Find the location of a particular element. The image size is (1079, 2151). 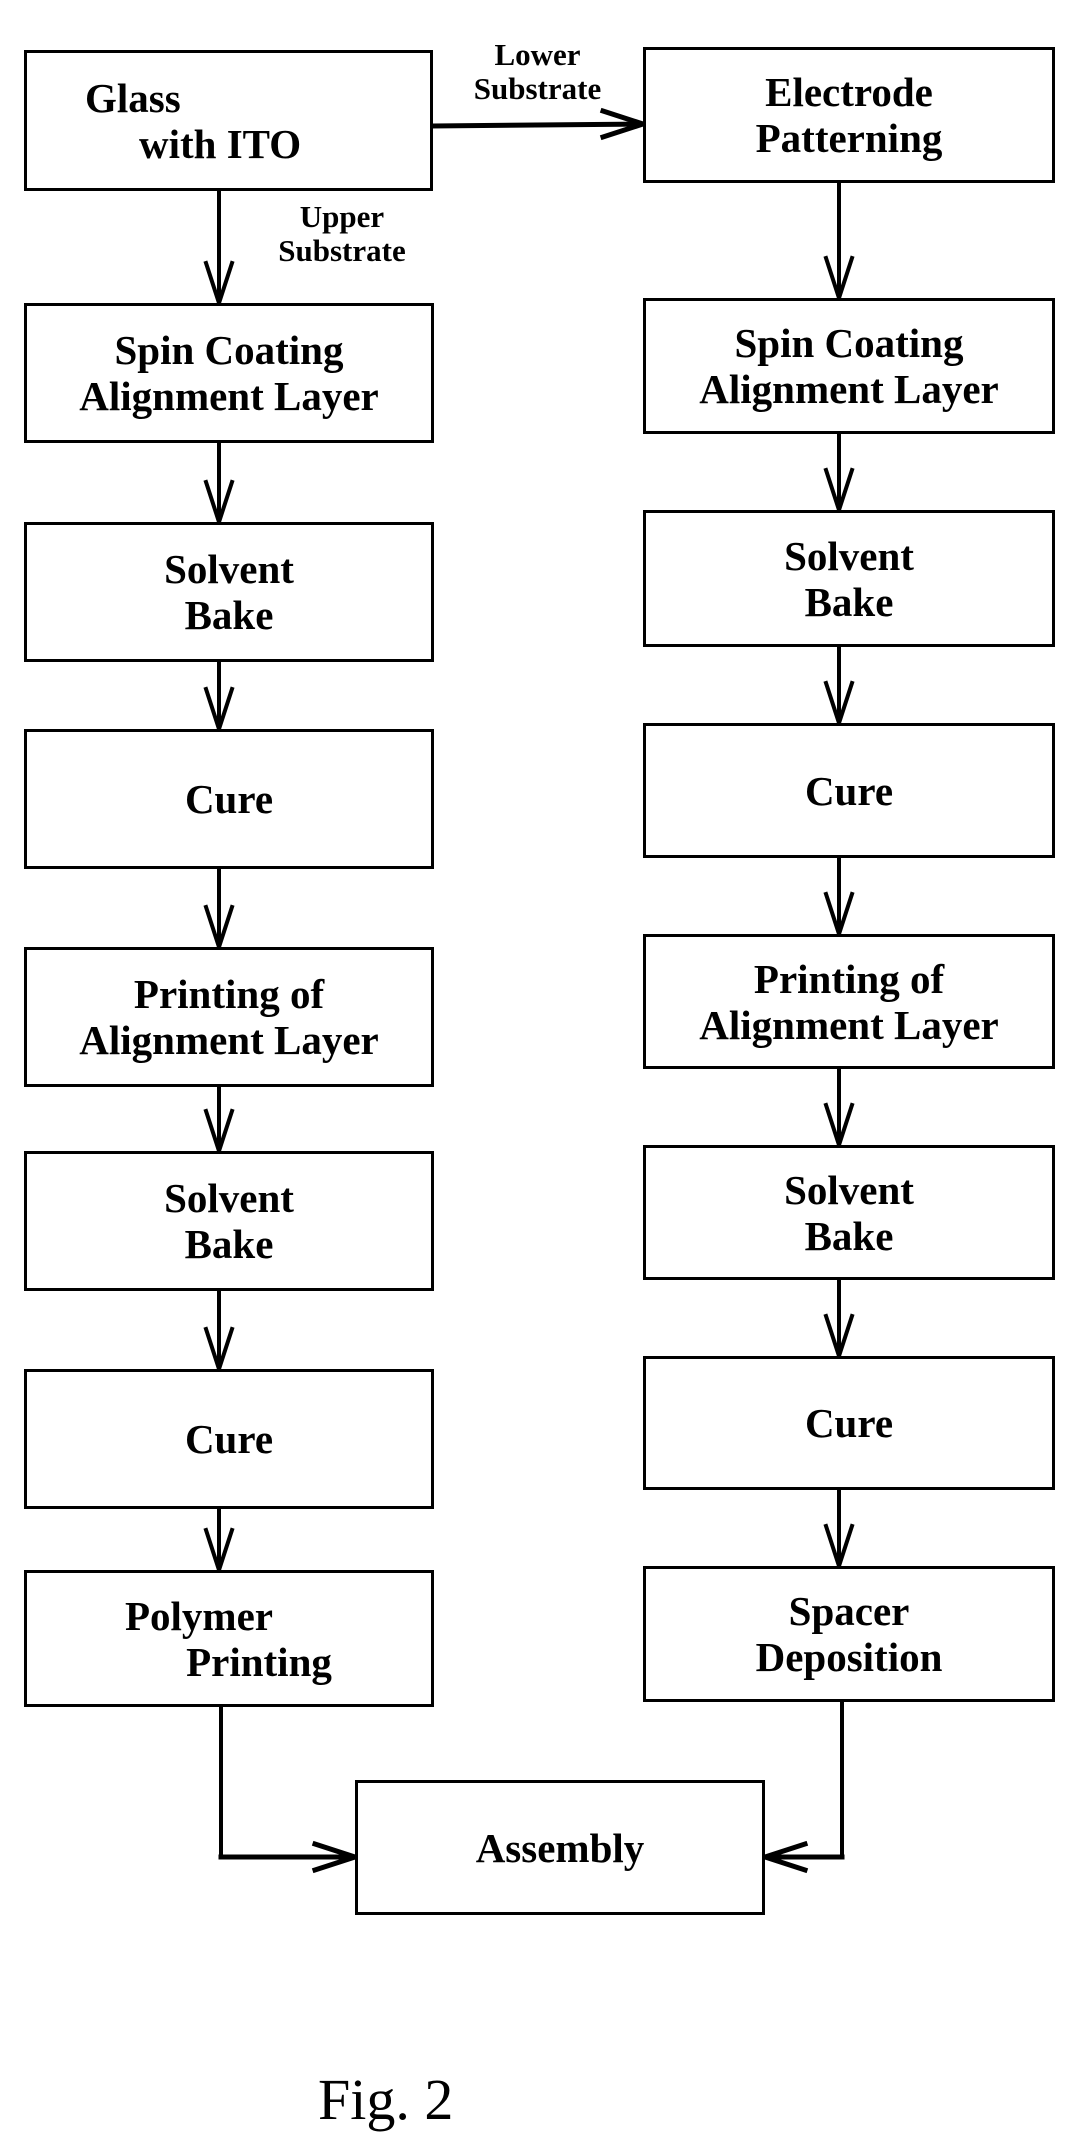

lower-box-spacer-deposition: Spacer Deposition is located at coordinates (849, 1634).